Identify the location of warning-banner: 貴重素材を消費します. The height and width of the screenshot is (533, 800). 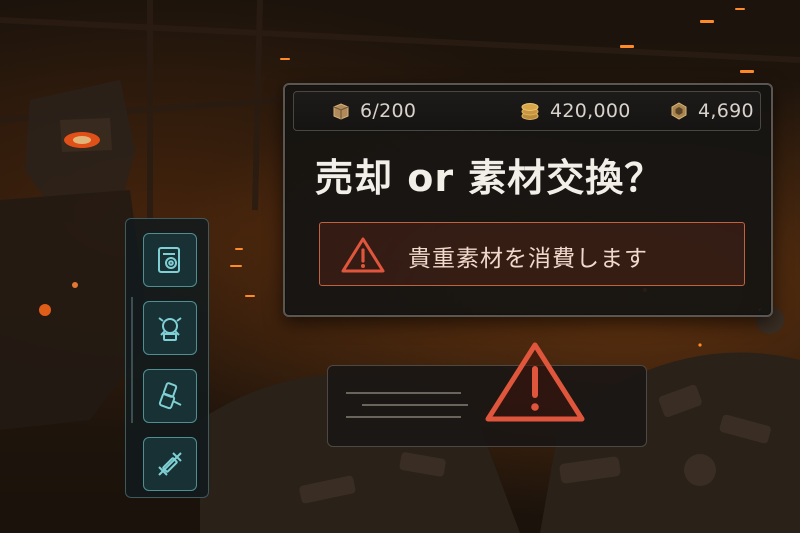
(532, 254).